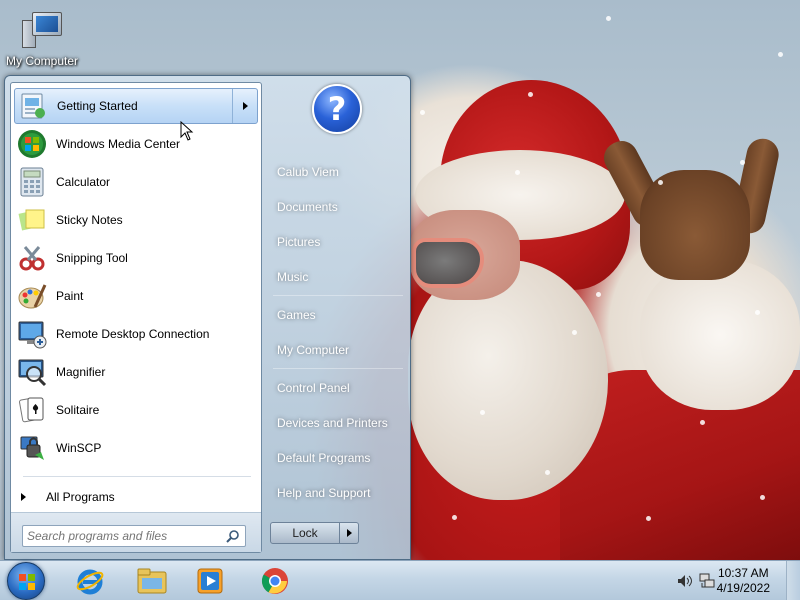 The height and width of the screenshot is (600, 800). I want to click on paint-icon, so click(32, 296).